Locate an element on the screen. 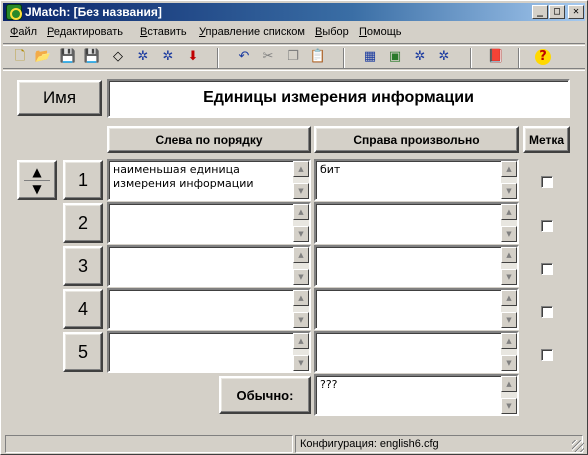 This screenshot has height=455, width=588. eraser-icon: ◇ is located at coordinates (118, 57).